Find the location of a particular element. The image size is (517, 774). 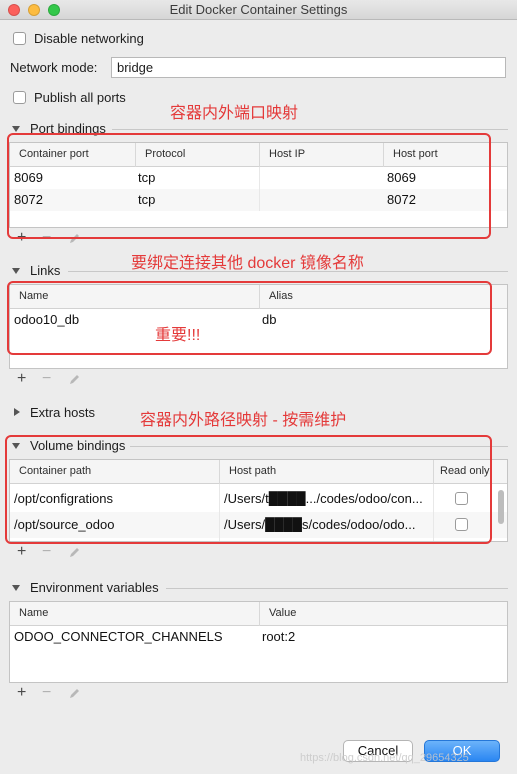

disable-networking-label: Disable networking is located at coordinates (89, 38).